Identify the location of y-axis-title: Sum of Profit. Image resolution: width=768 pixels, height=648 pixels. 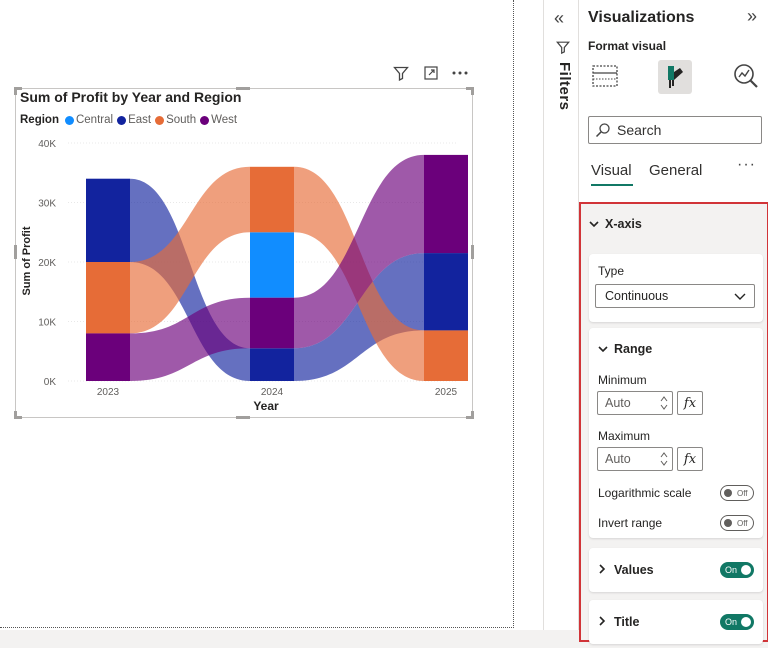
(27, 260).